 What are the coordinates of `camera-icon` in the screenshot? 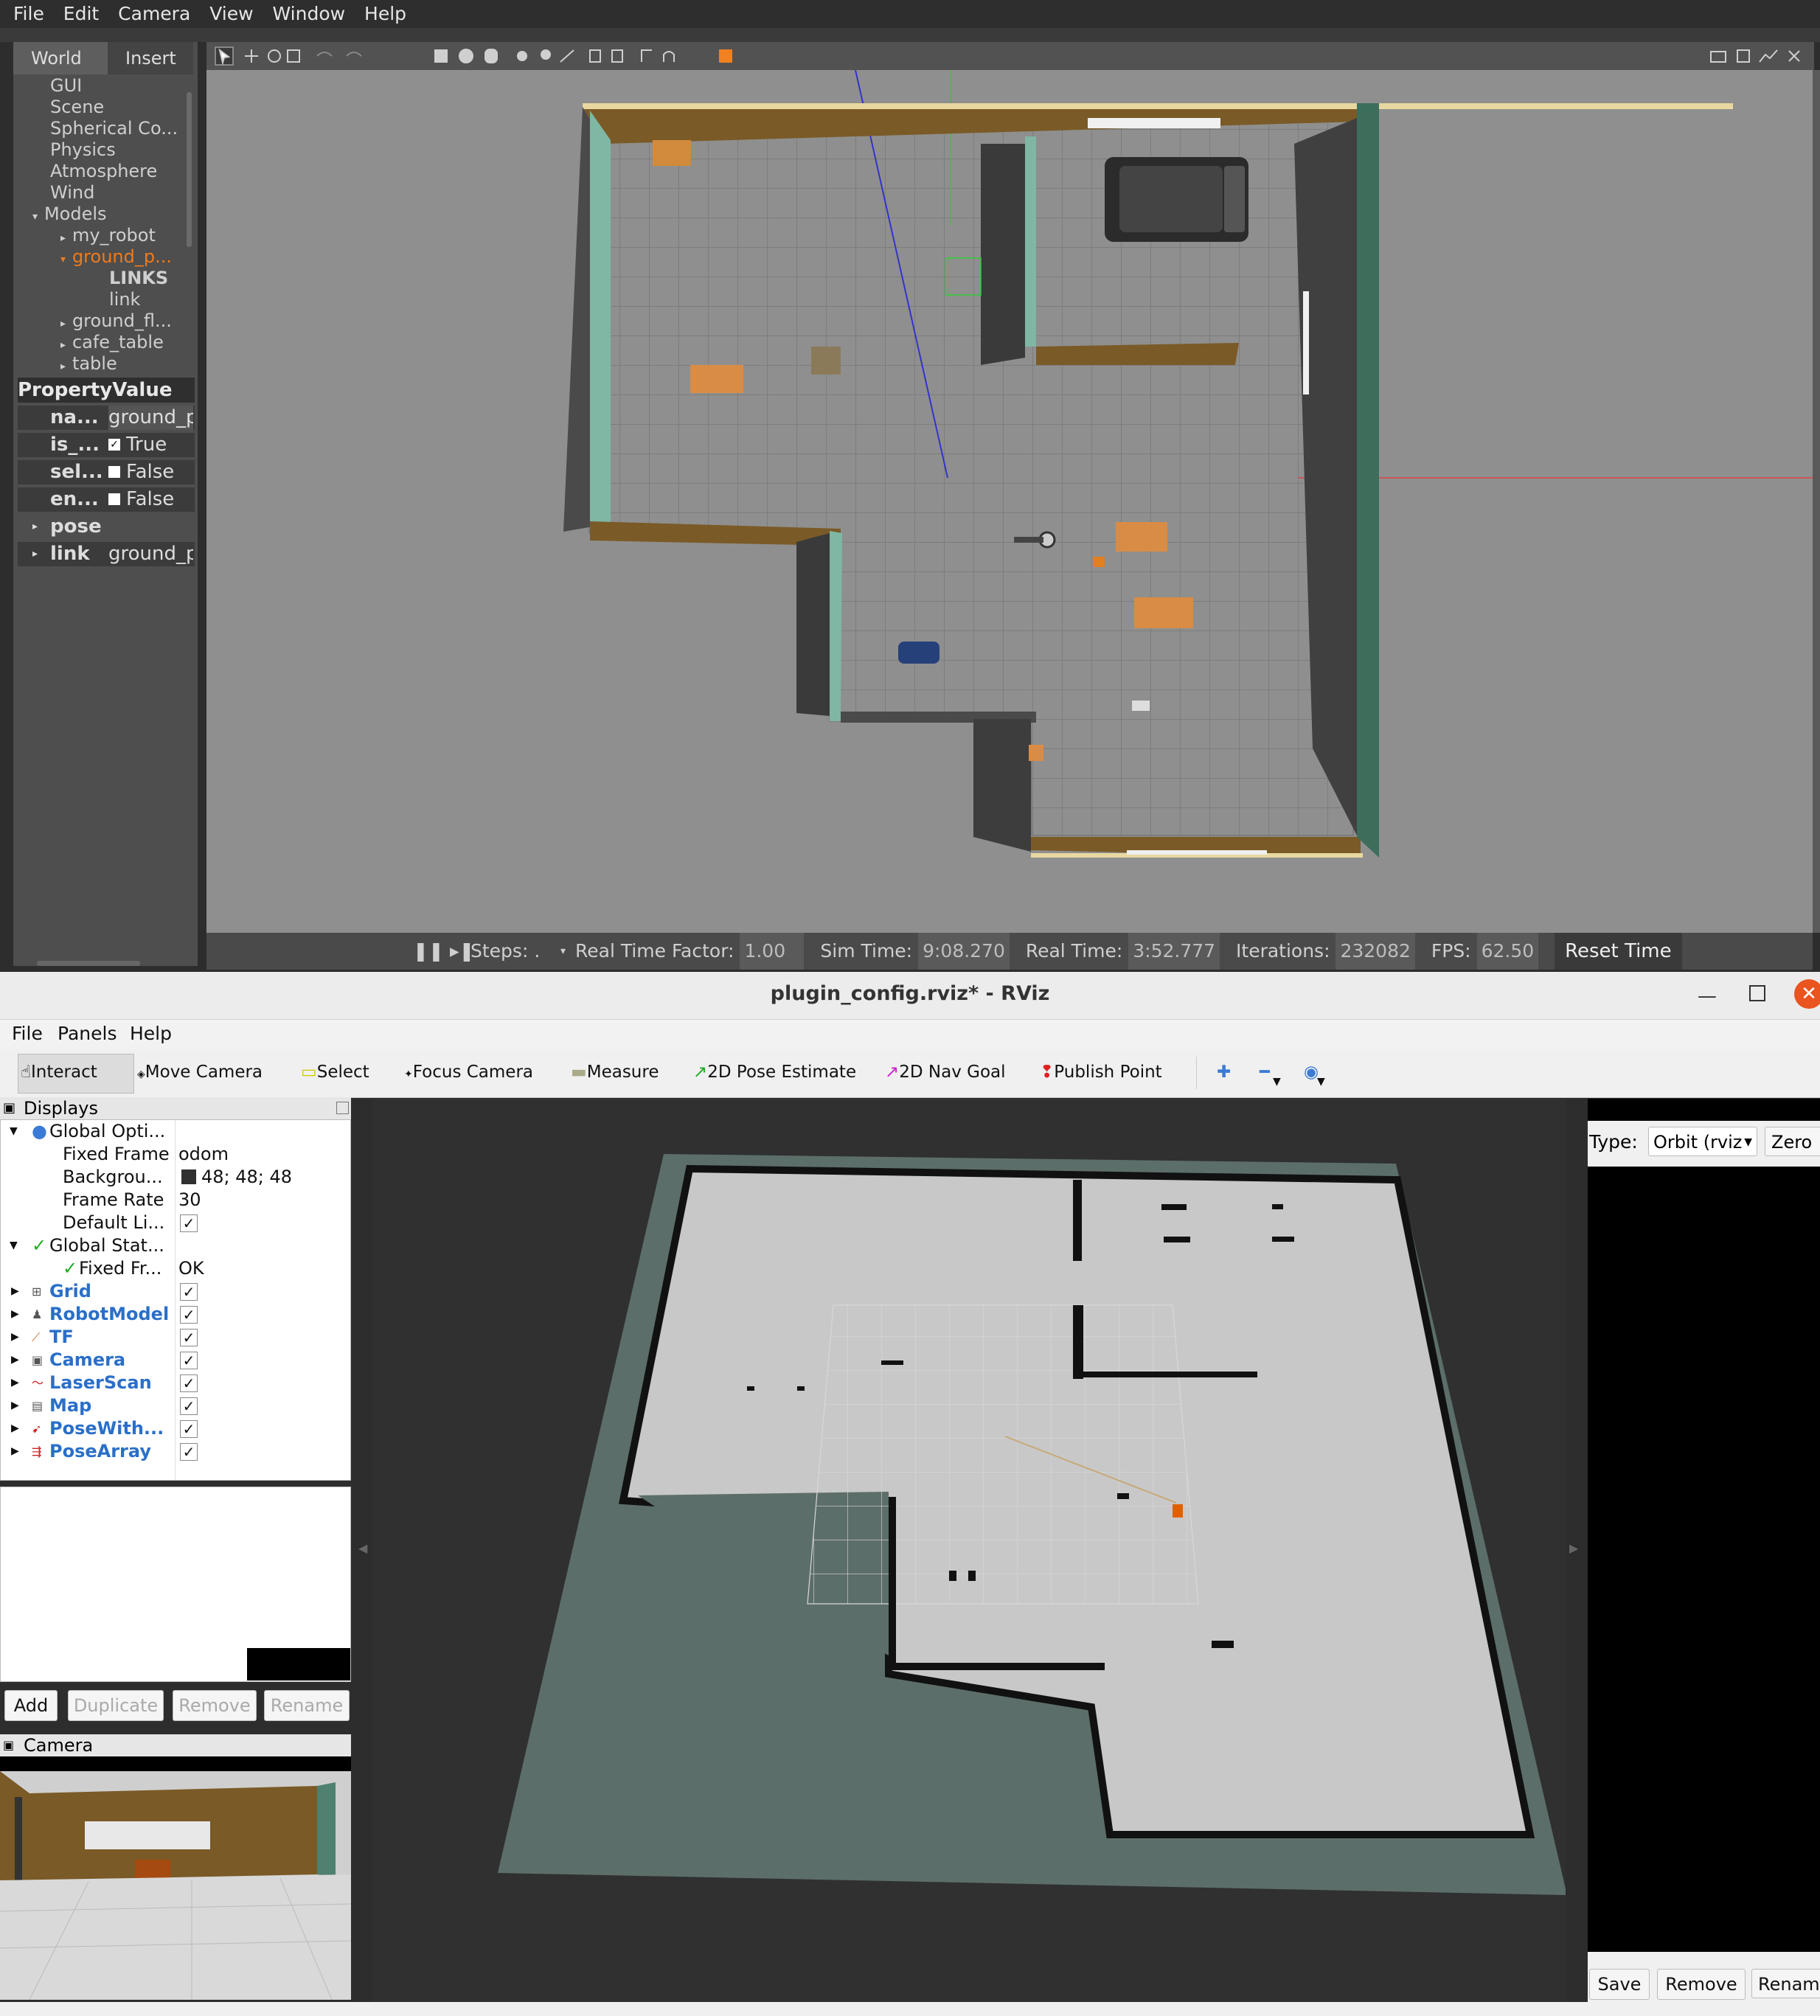 It's located at (1718, 57).